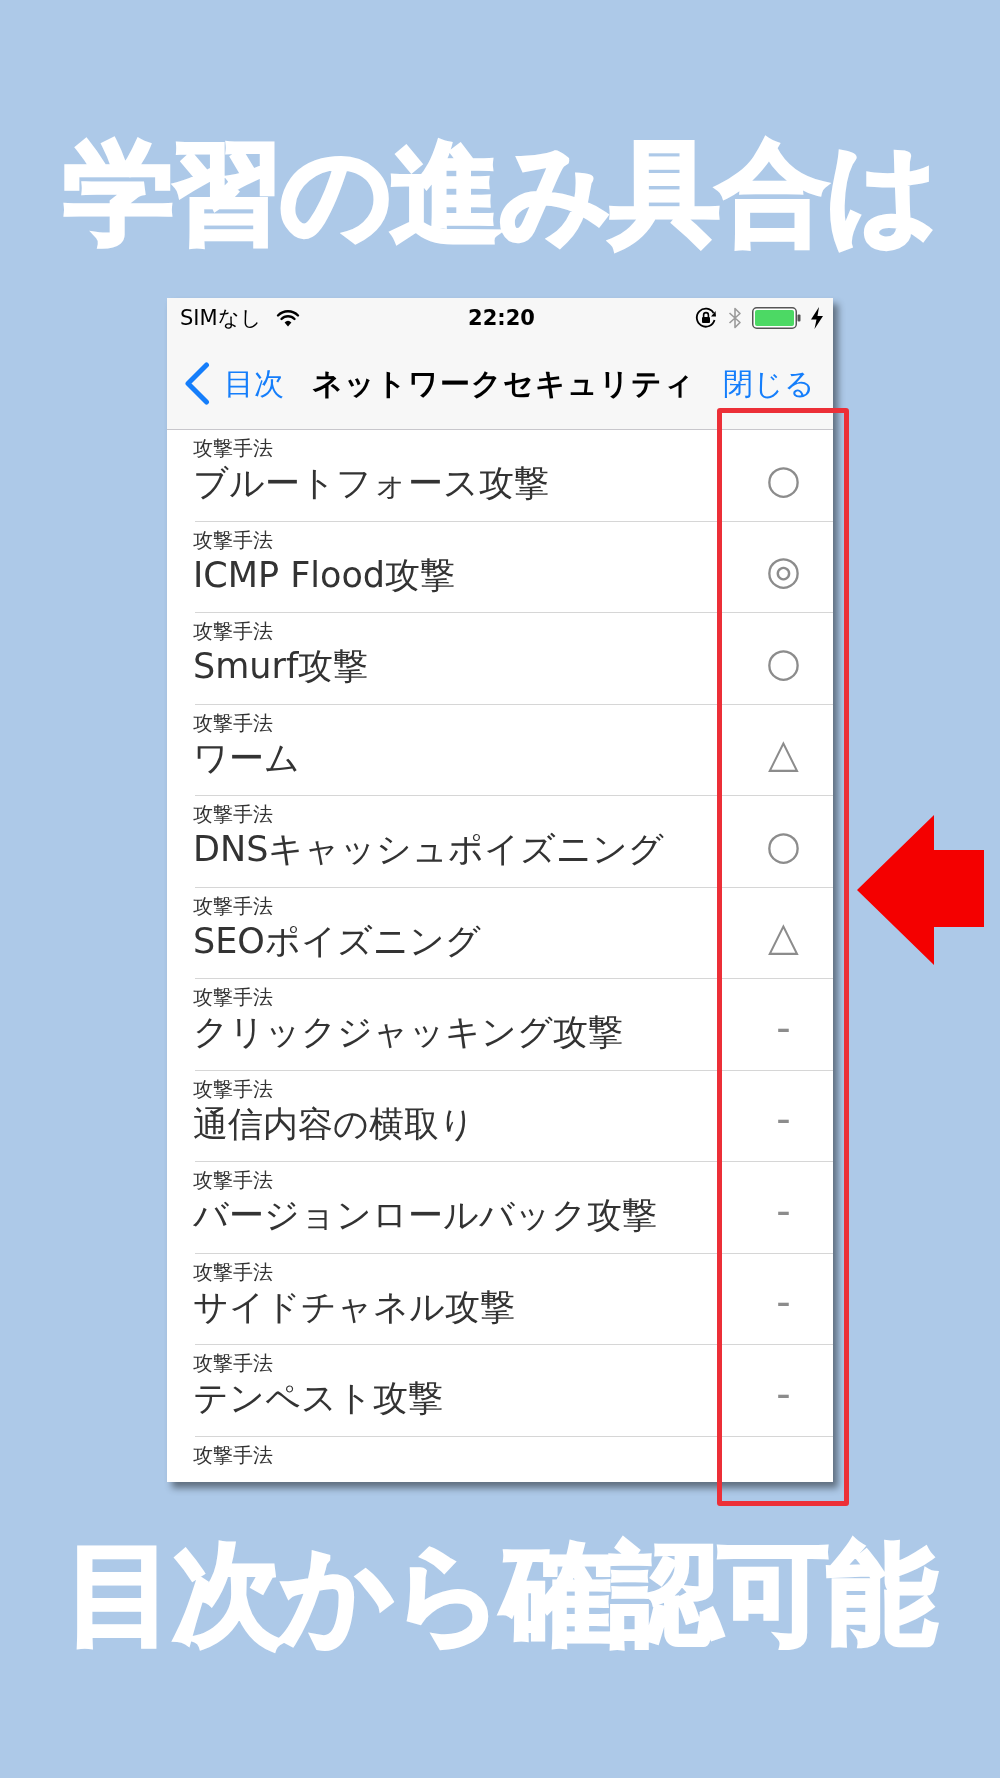 This screenshot has height=1778, width=1000. What do you see at coordinates (334, 1123) in the screenshot?
I see `topic-title: 通信内容の横取り` at bounding box center [334, 1123].